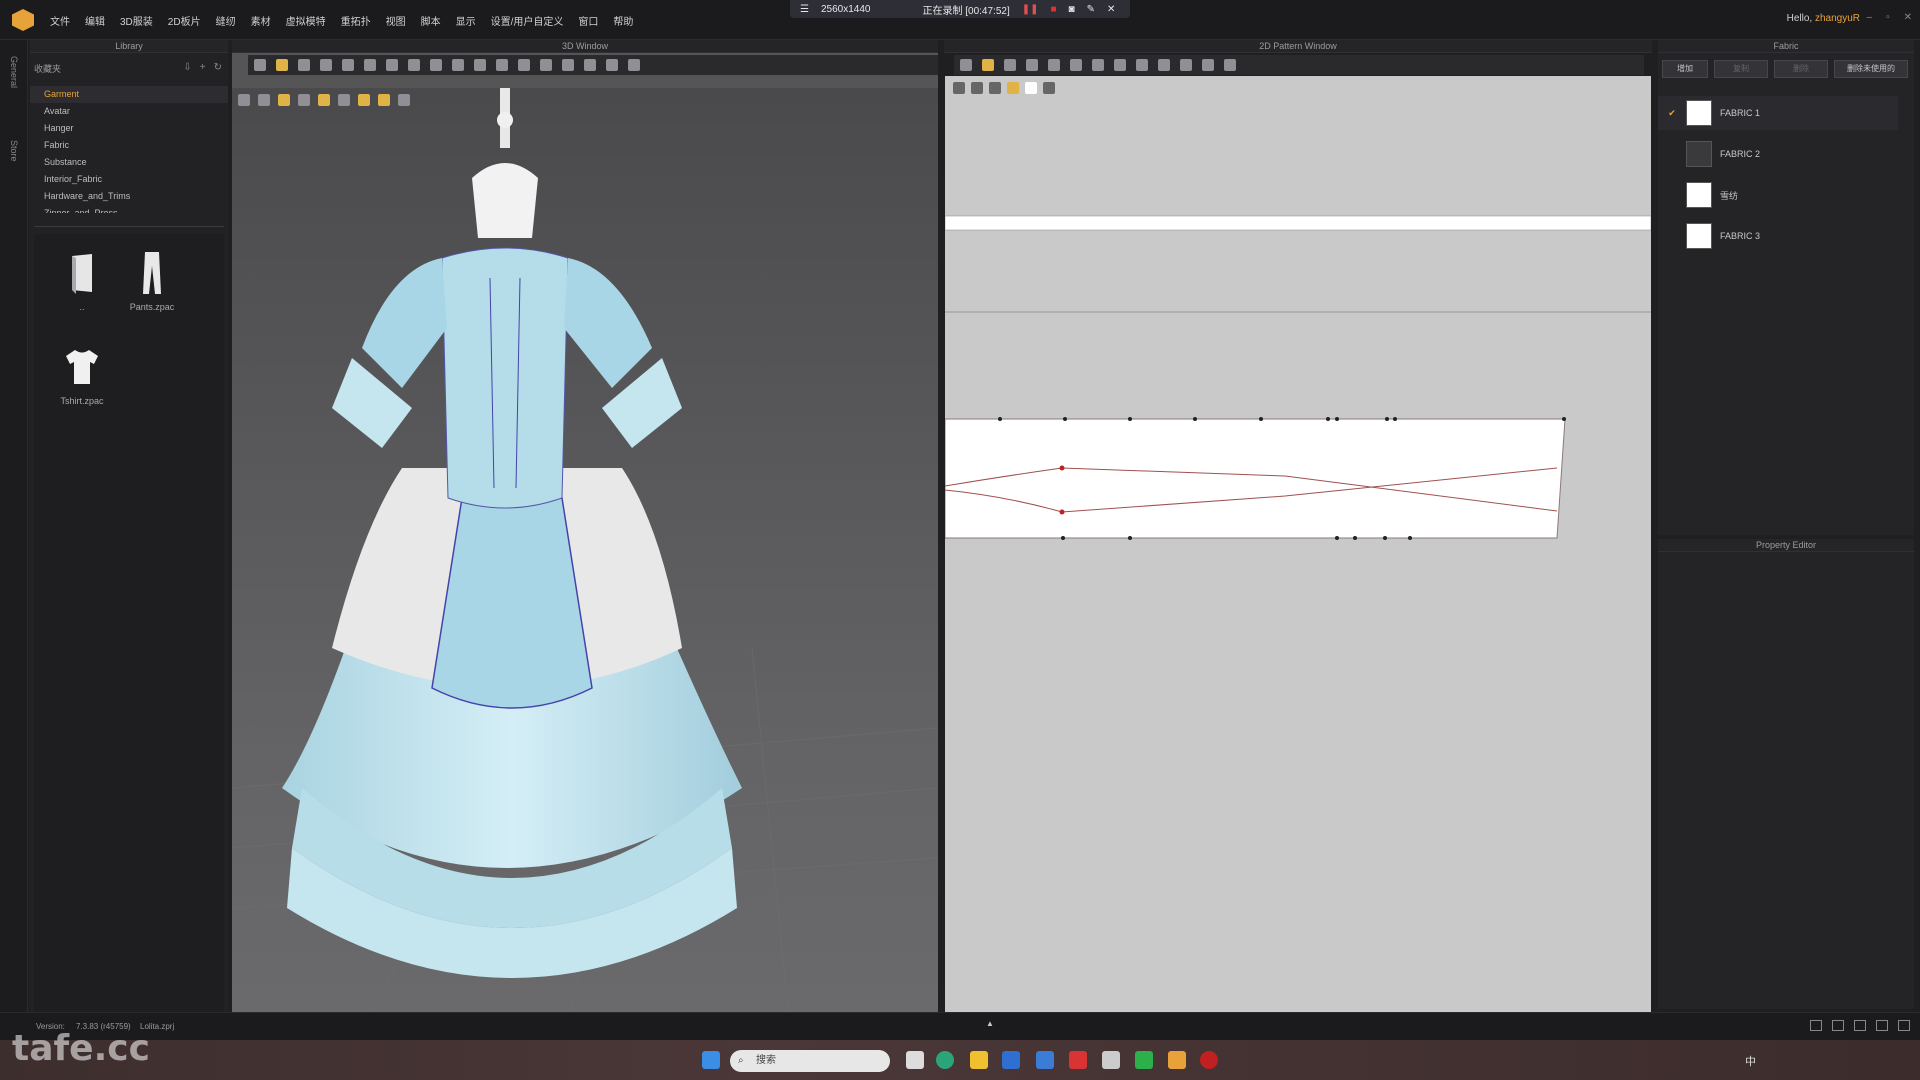 Image resolution: width=1920 pixels, height=1080 pixels. I want to click on tack-tool-icon, so click(304, 65).